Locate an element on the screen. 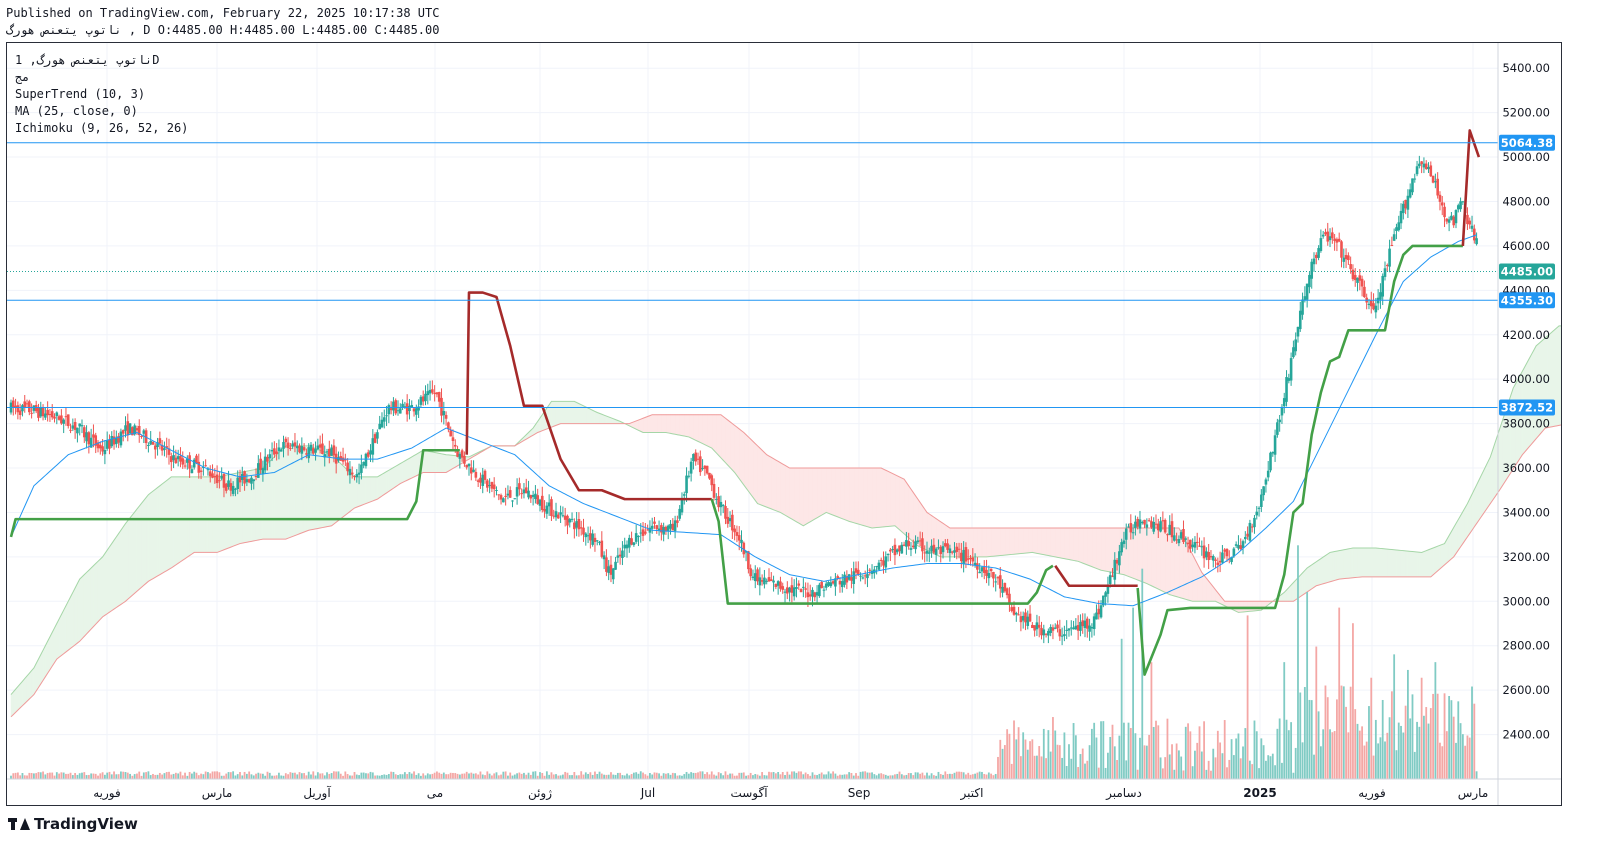 This screenshot has height=858, width=1598. time-tick-label: آوریل is located at coordinates (317, 793).